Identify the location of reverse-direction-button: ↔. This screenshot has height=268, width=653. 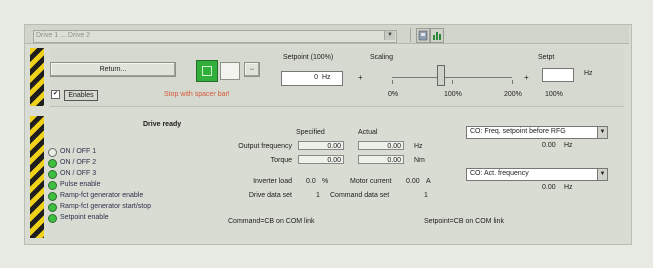
(252, 69).